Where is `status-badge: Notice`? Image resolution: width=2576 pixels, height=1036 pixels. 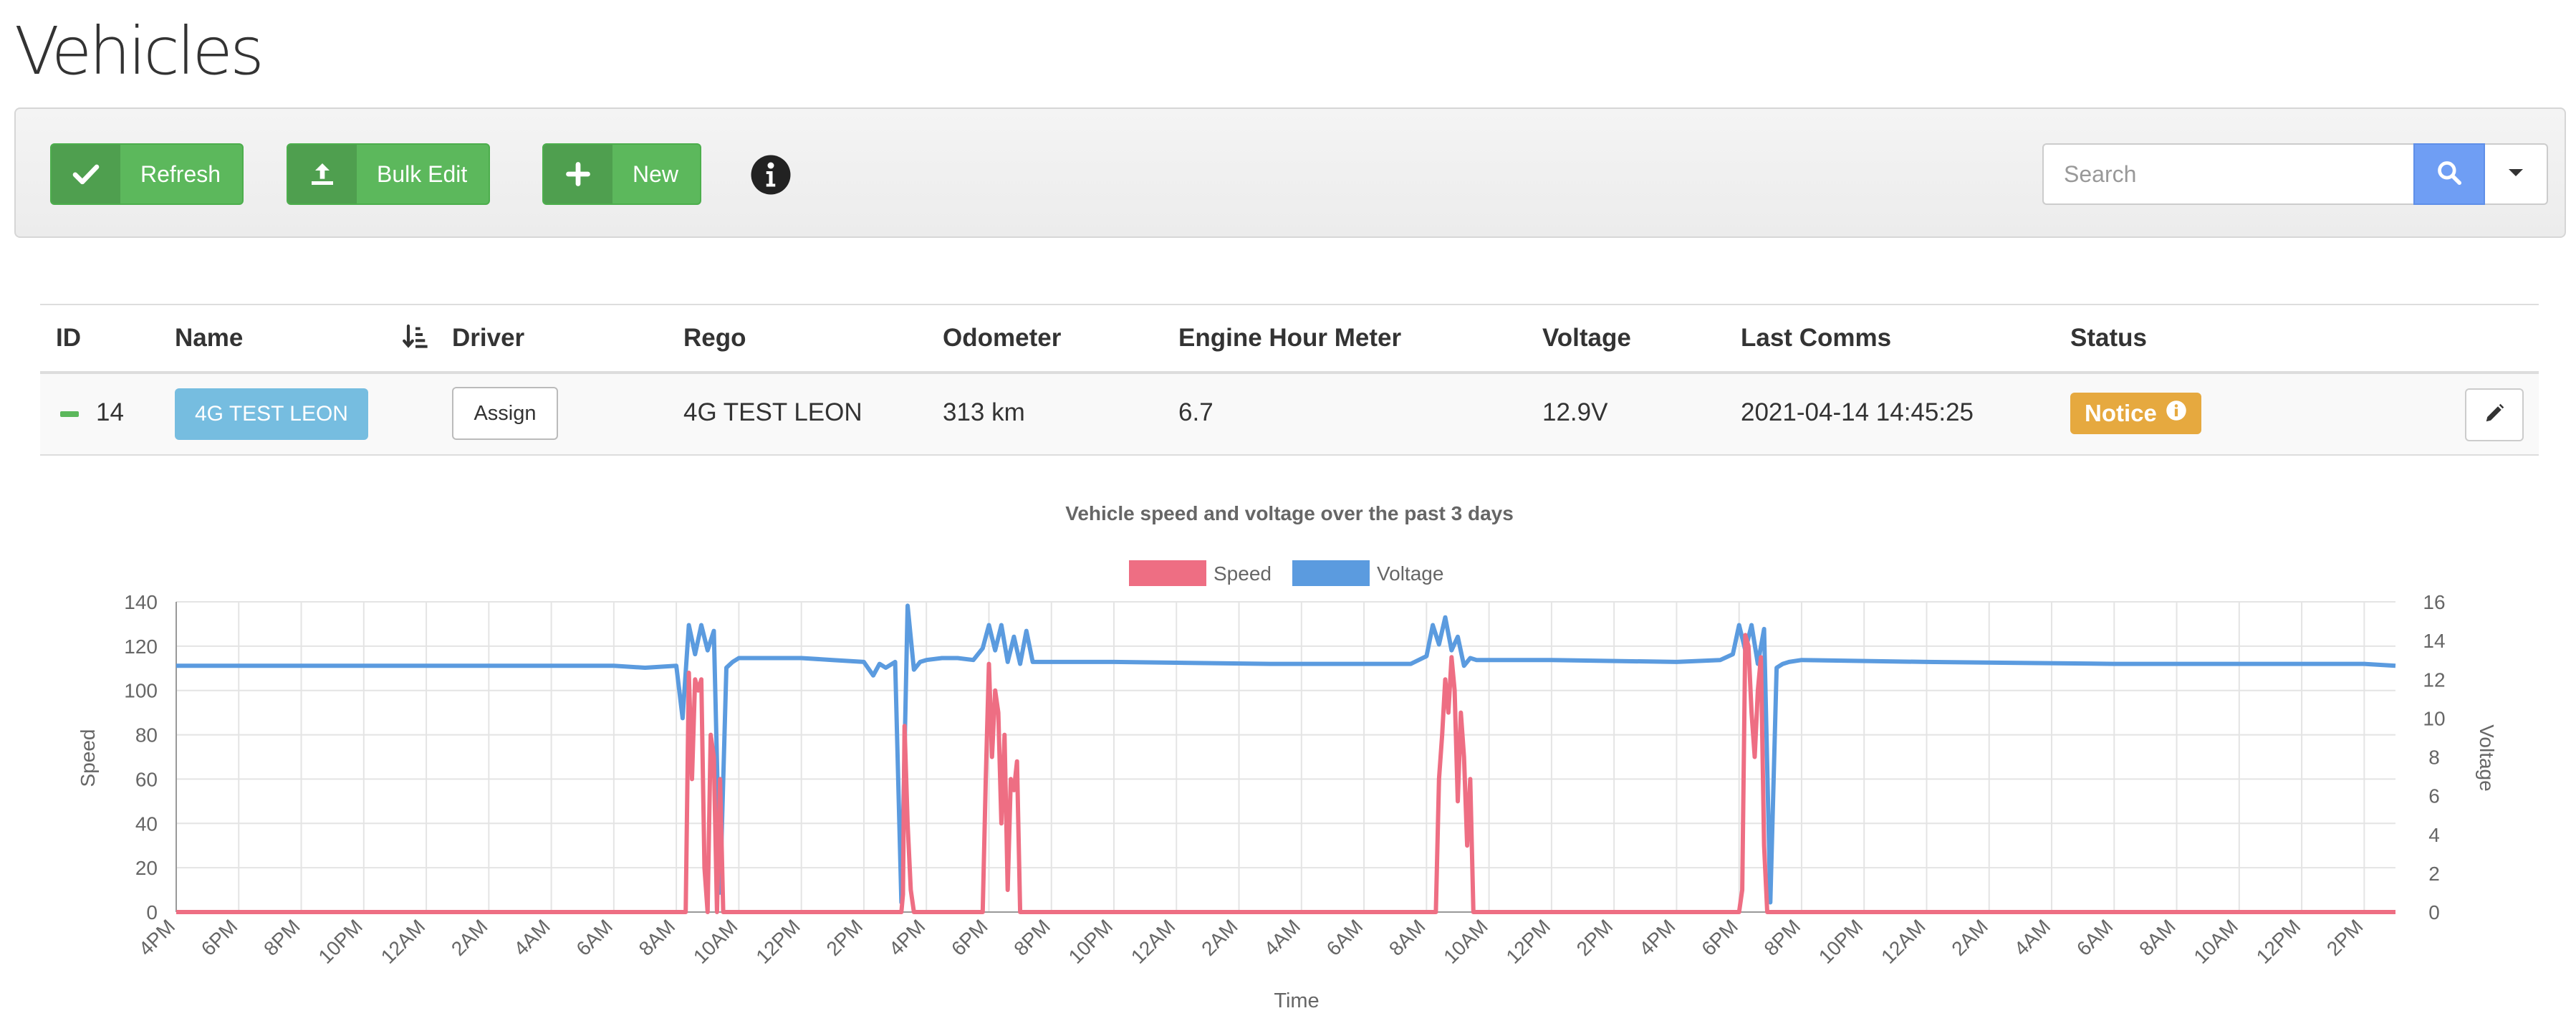
status-badge: Notice is located at coordinates (2136, 413).